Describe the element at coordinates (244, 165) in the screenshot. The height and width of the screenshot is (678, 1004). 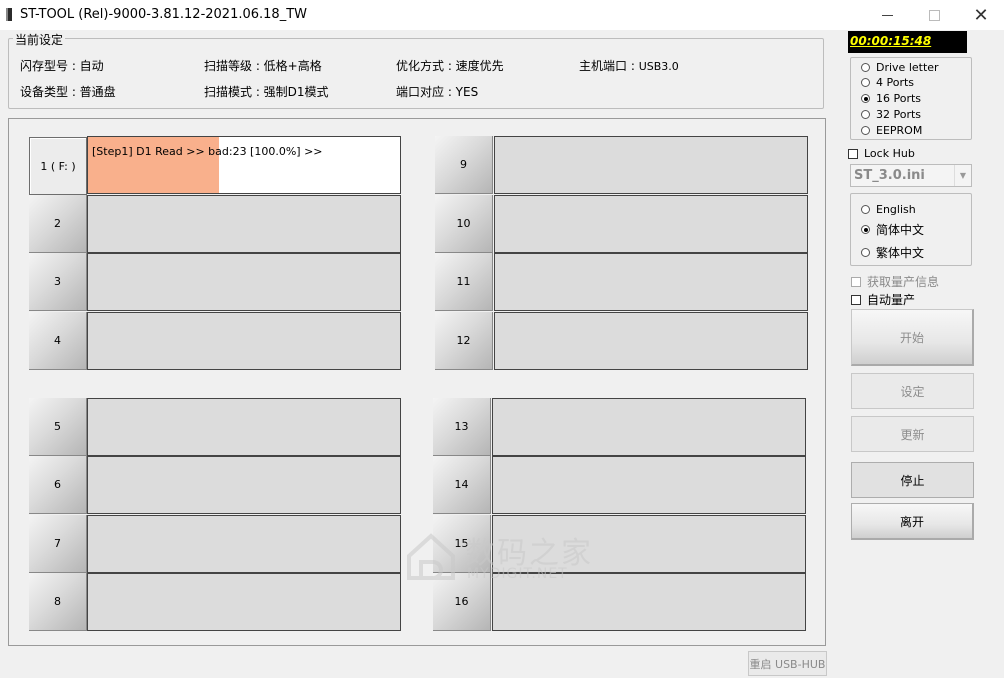
I see `port-1-status: [Step1] D1 Read >> bad:23 [100.0%] >>` at that location.